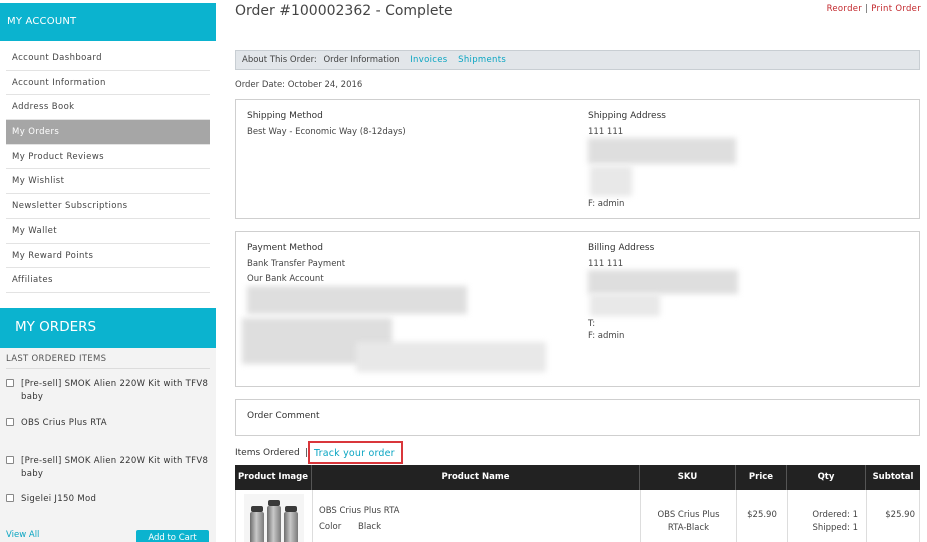 The height and width of the screenshot is (542, 927). Describe the element at coordinates (896, 9) in the screenshot. I see `print-order-link: Print Order` at that location.